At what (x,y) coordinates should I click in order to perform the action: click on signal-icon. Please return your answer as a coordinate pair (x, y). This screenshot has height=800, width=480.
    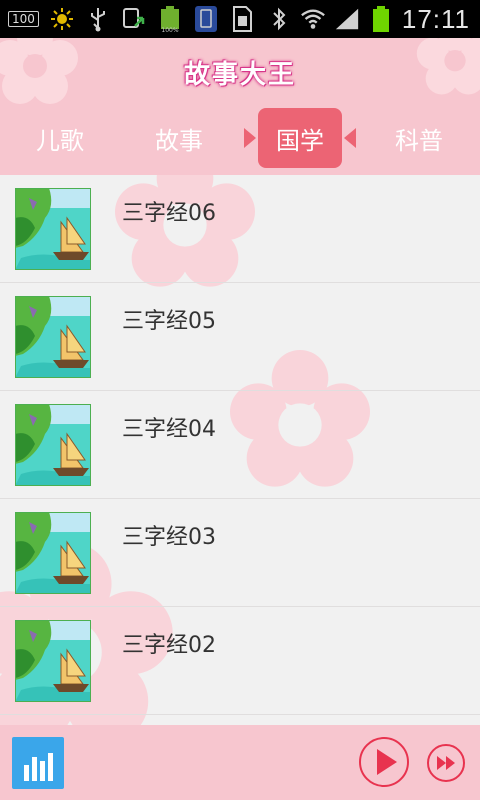
    Looking at the image, I should click on (347, 19).